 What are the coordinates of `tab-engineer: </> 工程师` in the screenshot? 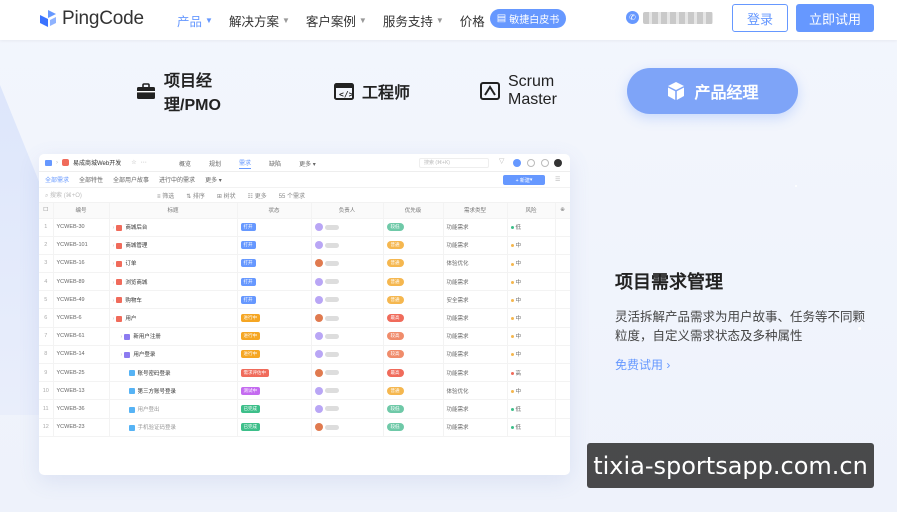 It's located at (372, 91).